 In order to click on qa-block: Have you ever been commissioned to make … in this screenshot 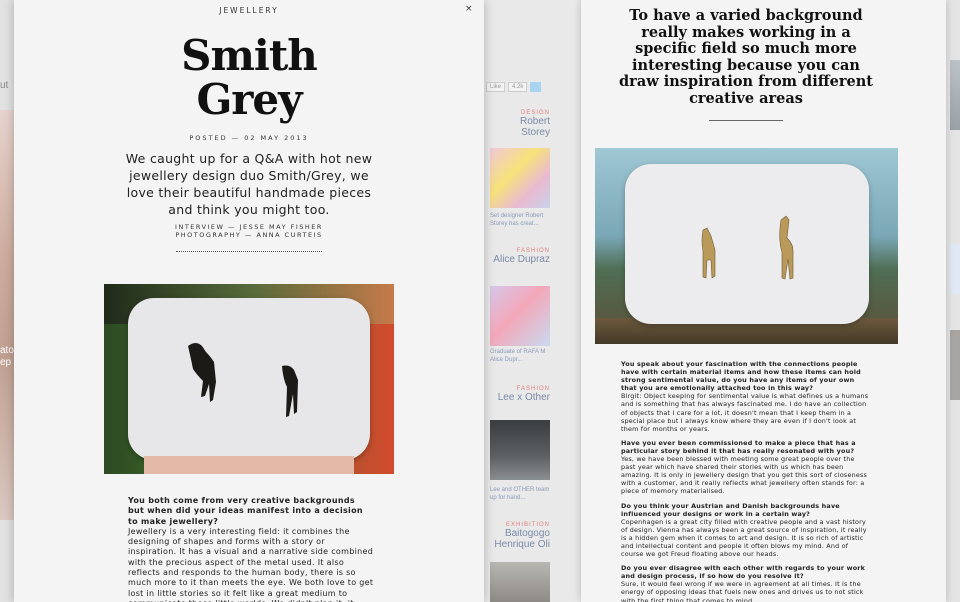, I will do `click(746, 467)`.